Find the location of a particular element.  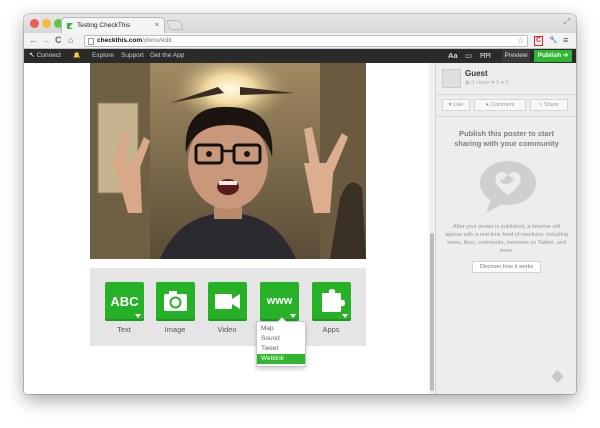

tab-close-icon: × is located at coordinates (157, 25).